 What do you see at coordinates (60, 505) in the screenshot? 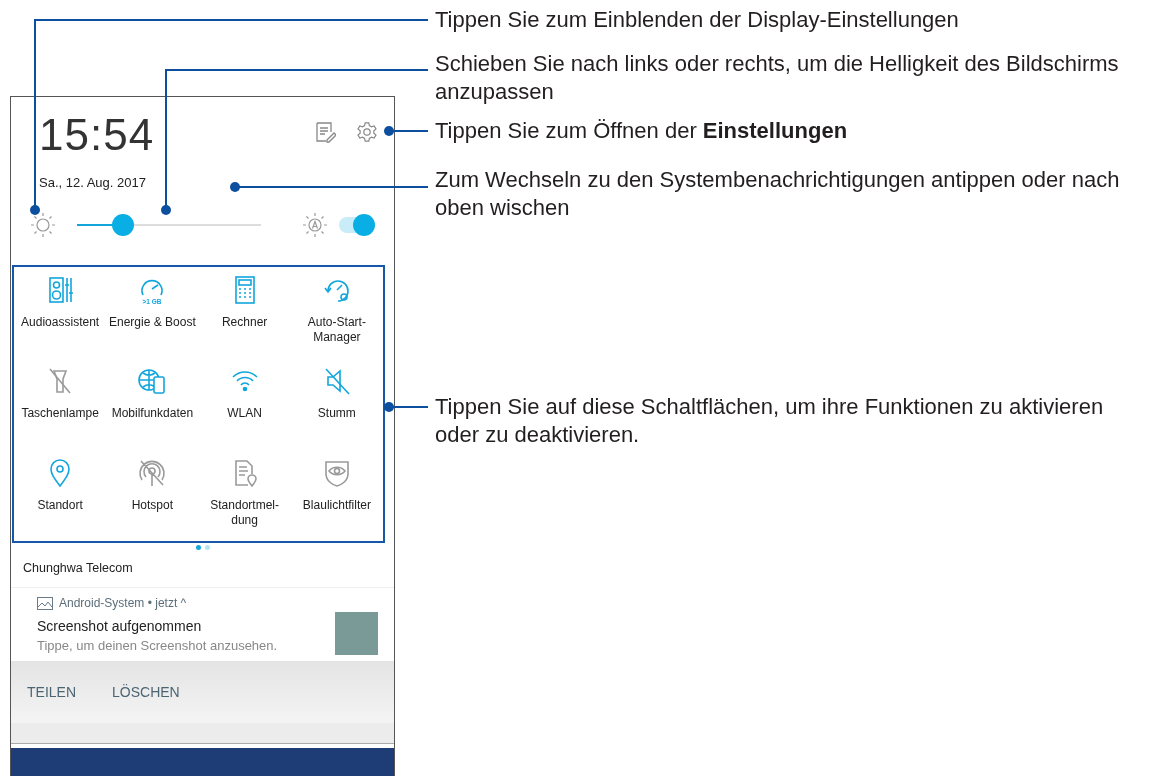
I see `tile-label: Standort` at bounding box center [60, 505].